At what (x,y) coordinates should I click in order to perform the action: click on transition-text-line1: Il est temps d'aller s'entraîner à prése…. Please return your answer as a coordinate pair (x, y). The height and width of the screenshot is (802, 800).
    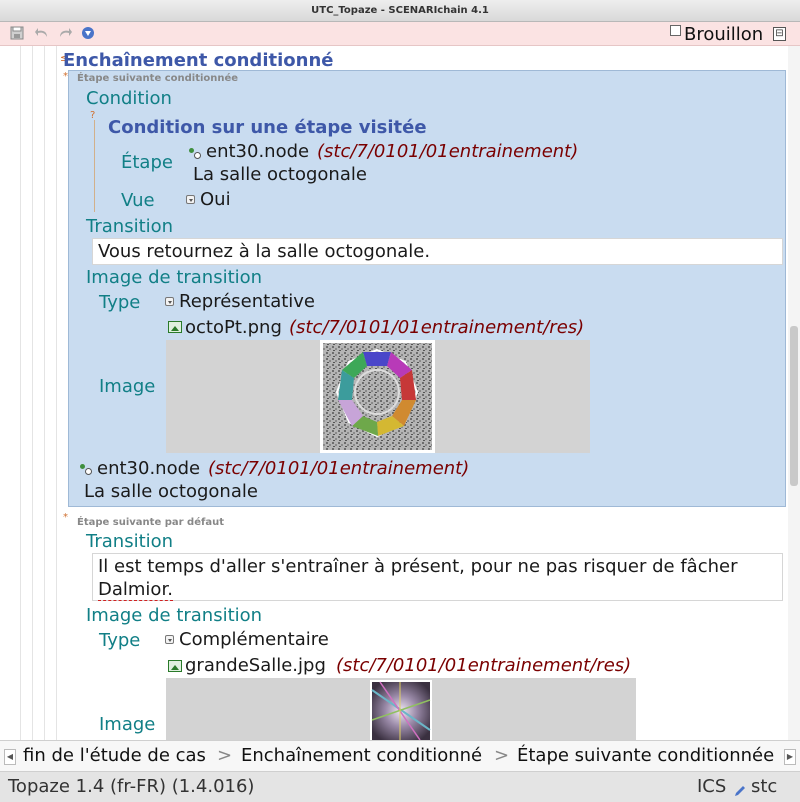
    Looking at the image, I should click on (417, 566).